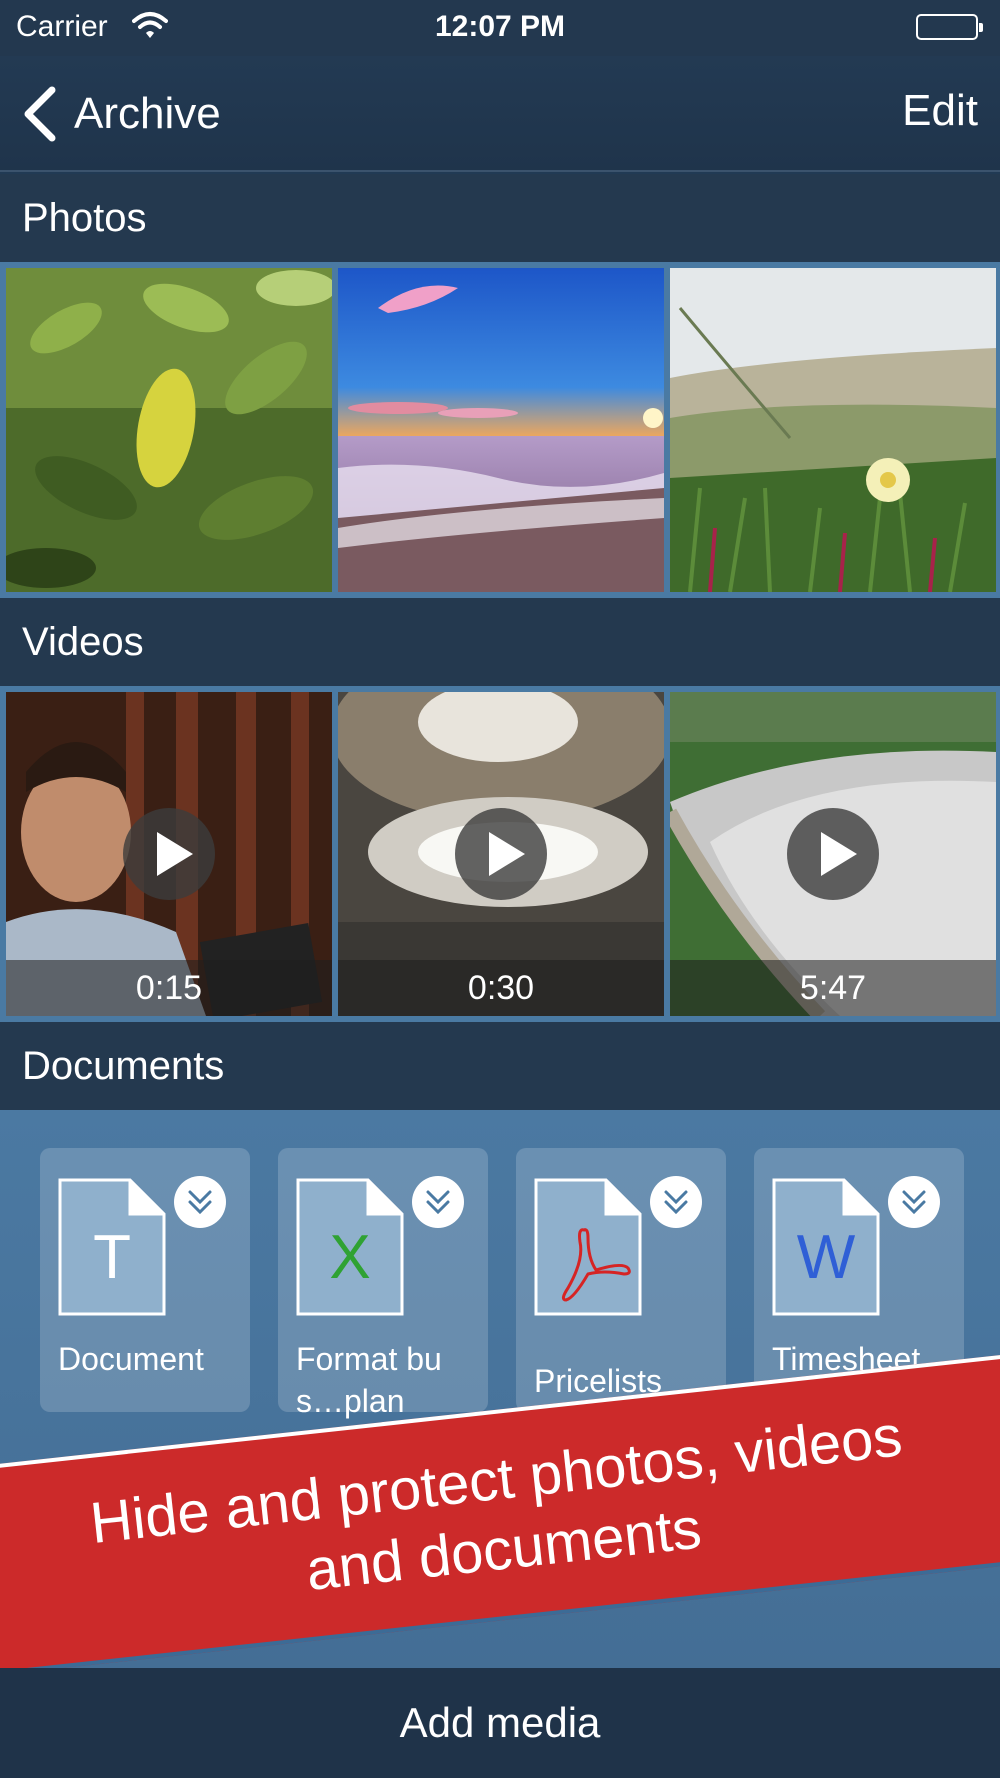  I want to click on file-type-letter: T, so click(112, 1257).